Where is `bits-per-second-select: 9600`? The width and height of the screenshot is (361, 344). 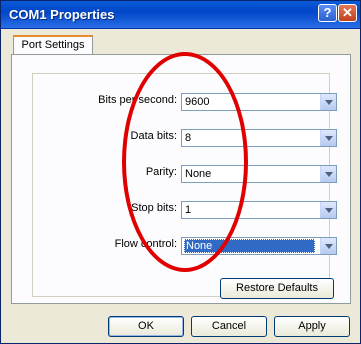 bits-per-second-select: 9600 is located at coordinates (259, 102).